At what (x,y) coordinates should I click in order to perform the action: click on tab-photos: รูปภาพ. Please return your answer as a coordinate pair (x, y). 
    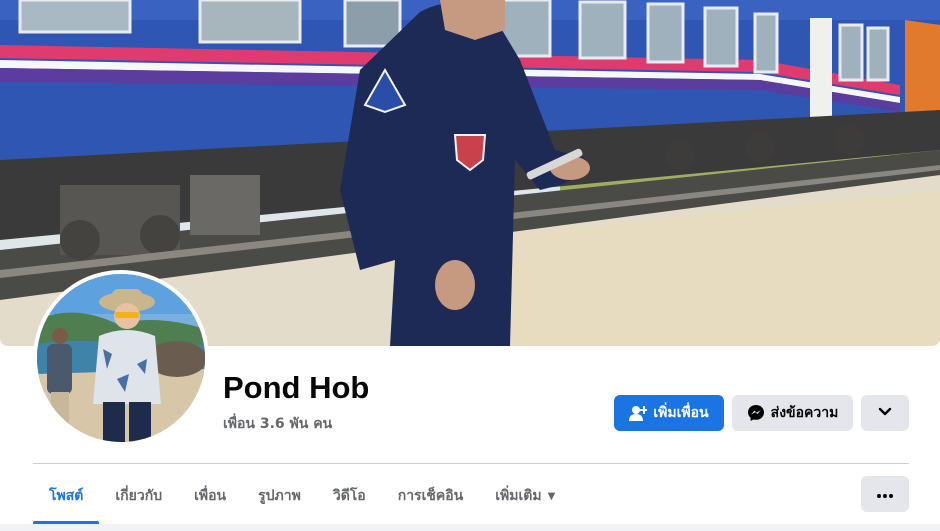
    Looking at the image, I should click on (279, 496).